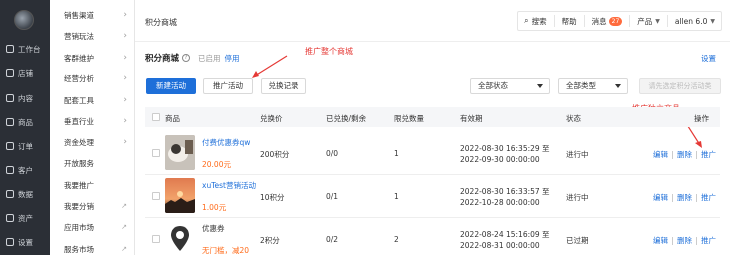 Image resolution: width=730 pixels, height=255 pixels. I want to click on rail-item-label: 商品, so click(25, 122).